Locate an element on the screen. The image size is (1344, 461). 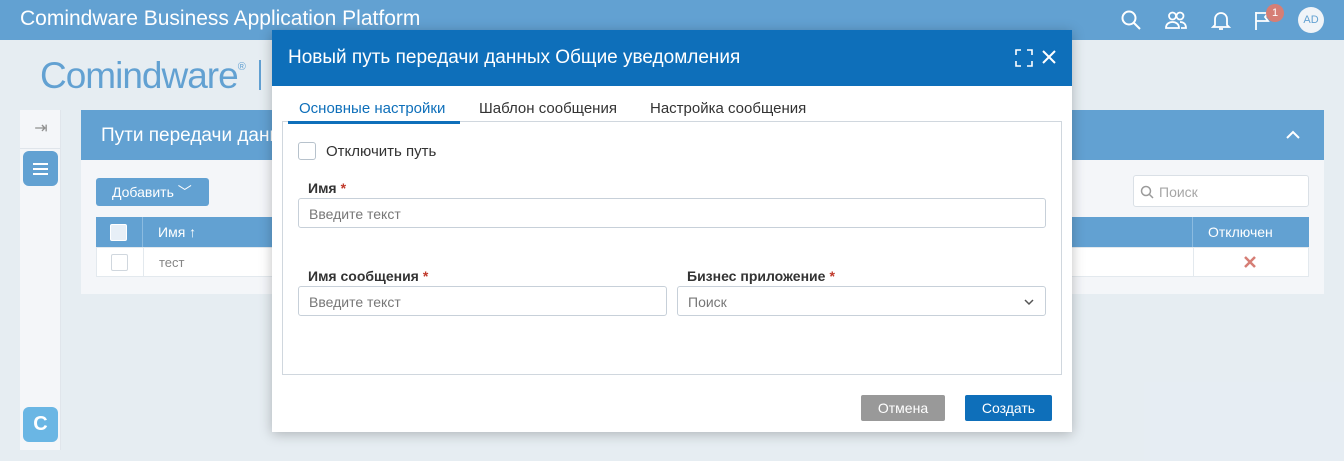
business-app-field-label: Бизнес приложение * is located at coordinates (761, 276).